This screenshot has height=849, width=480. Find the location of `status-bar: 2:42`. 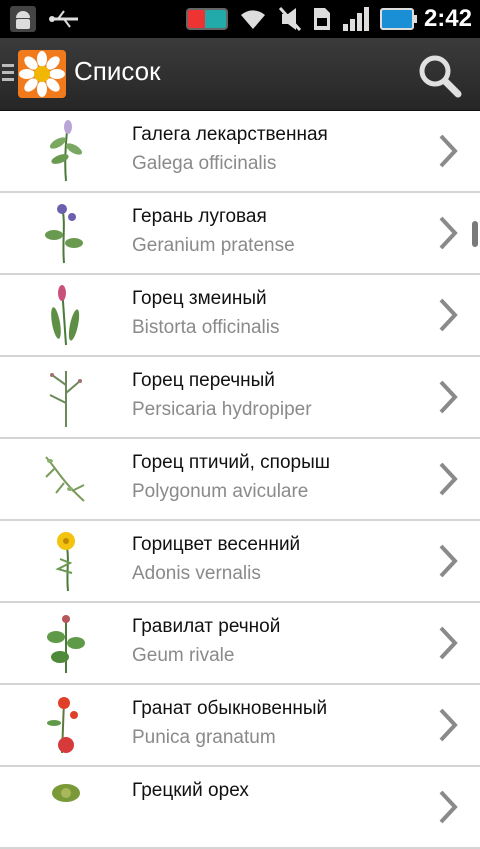

status-bar: 2:42 is located at coordinates (240, 19).